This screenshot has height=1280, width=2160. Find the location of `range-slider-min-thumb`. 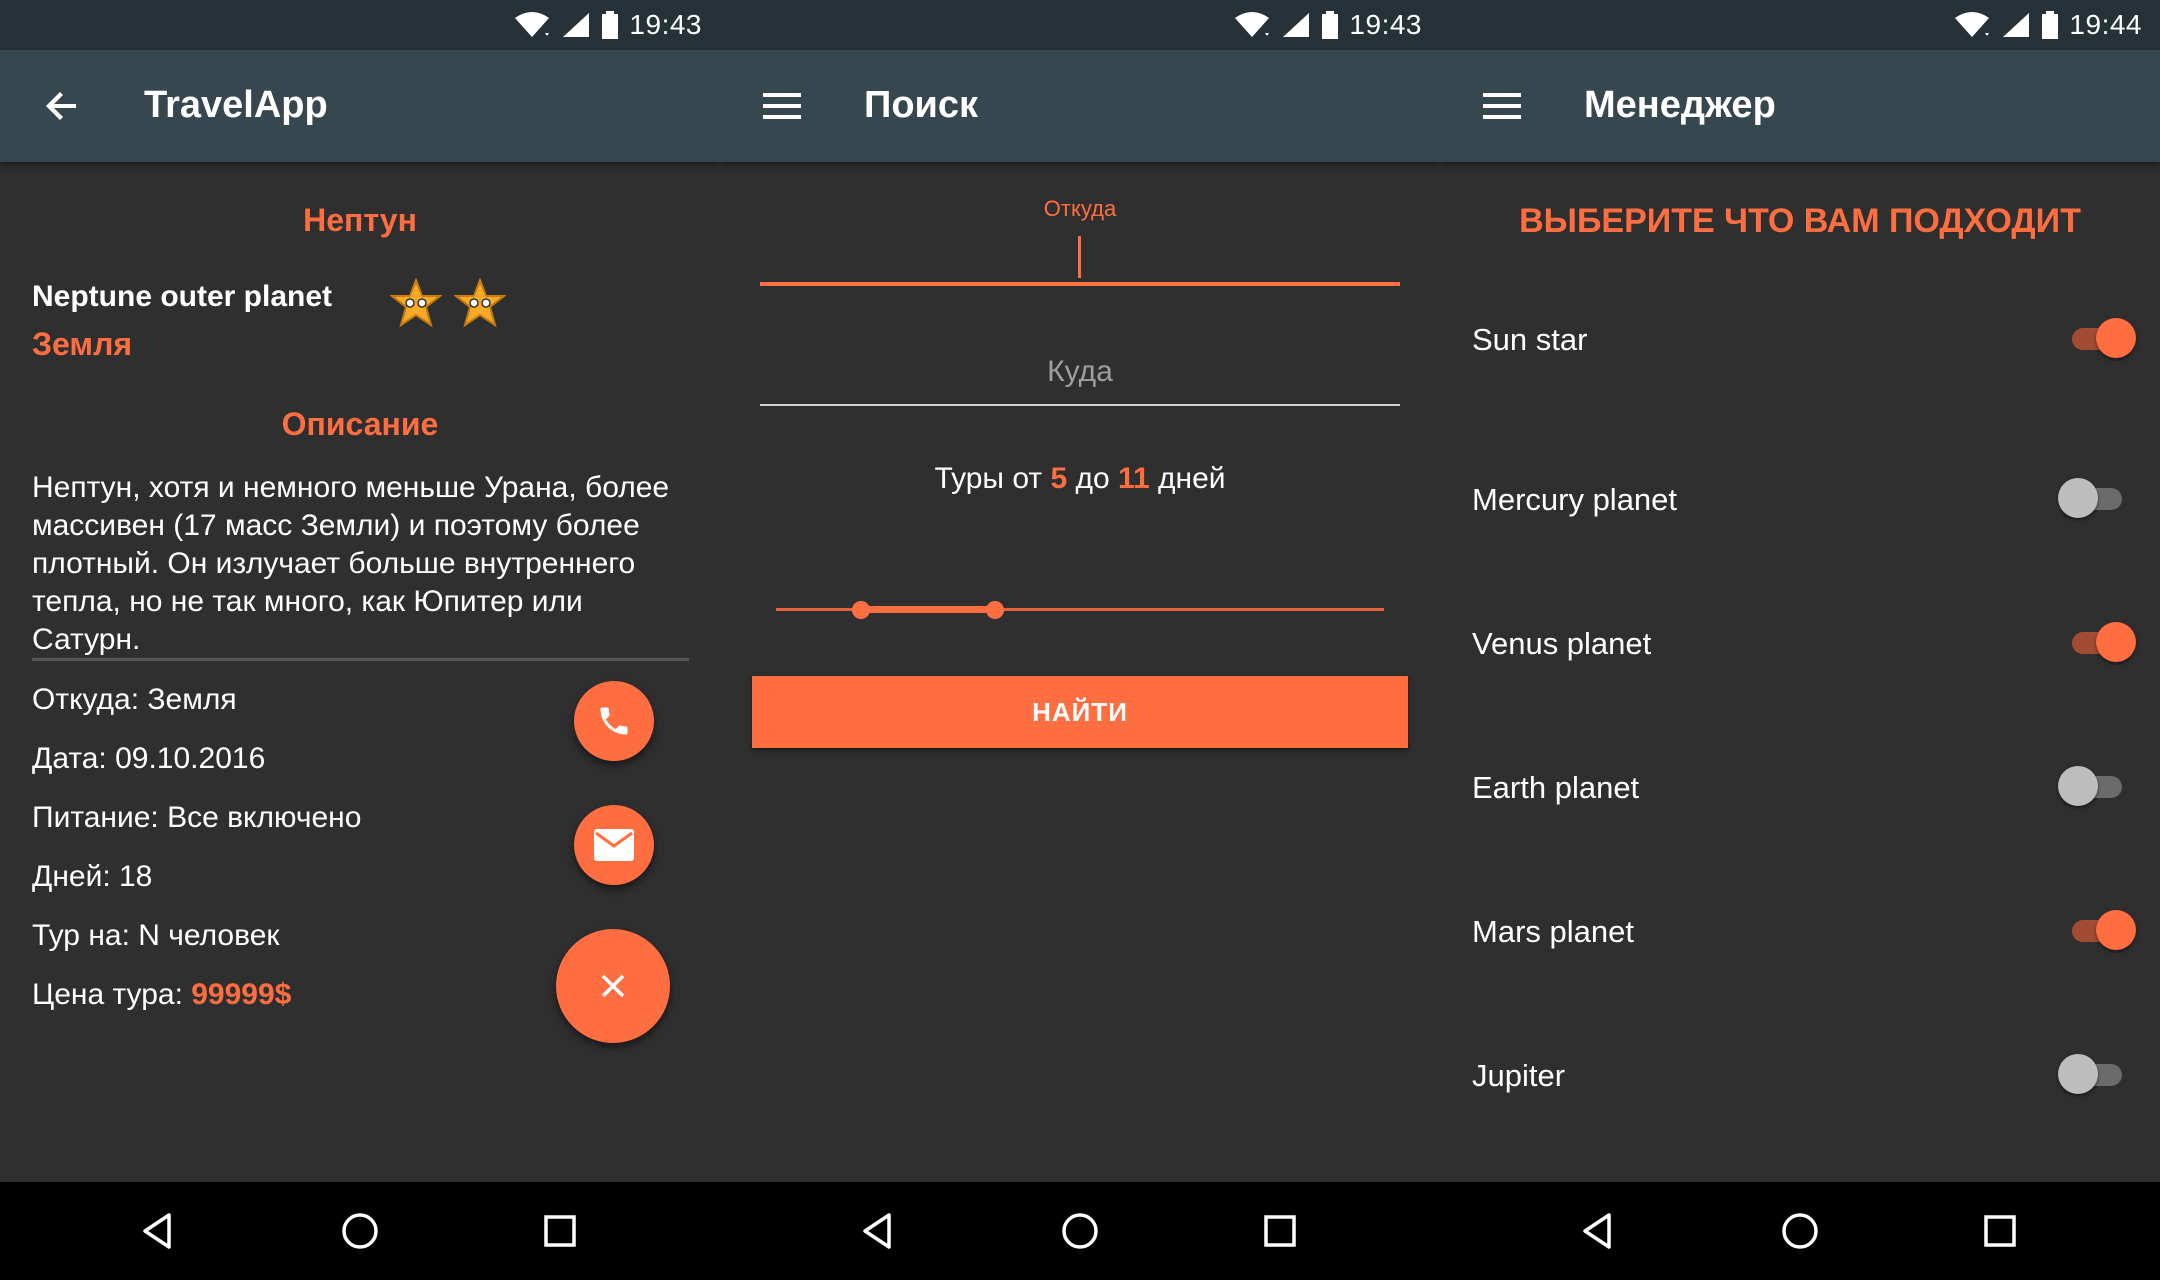

range-slider-min-thumb is located at coordinates (861, 610).